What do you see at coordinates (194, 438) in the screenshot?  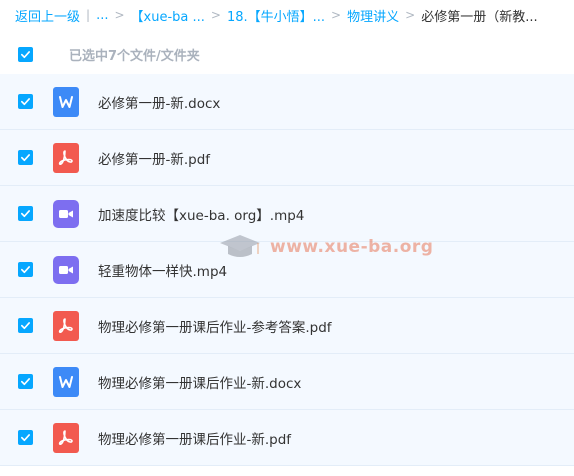 I see `file-name: 物理必修第一册课后作业-新.pdf` at bounding box center [194, 438].